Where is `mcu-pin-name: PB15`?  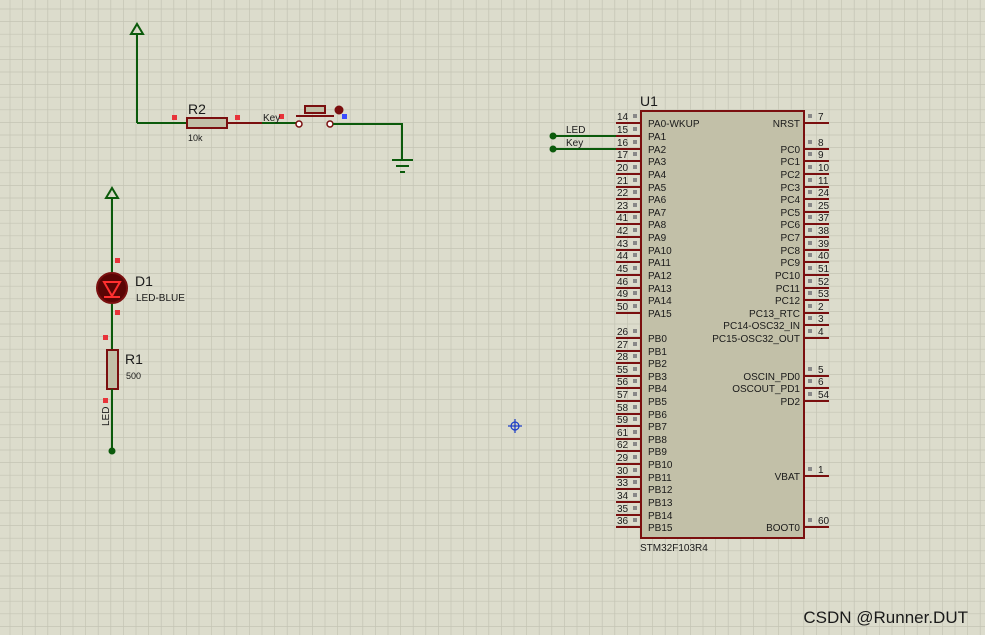
mcu-pin-name: PB15 is located at coordinates (660, 528).